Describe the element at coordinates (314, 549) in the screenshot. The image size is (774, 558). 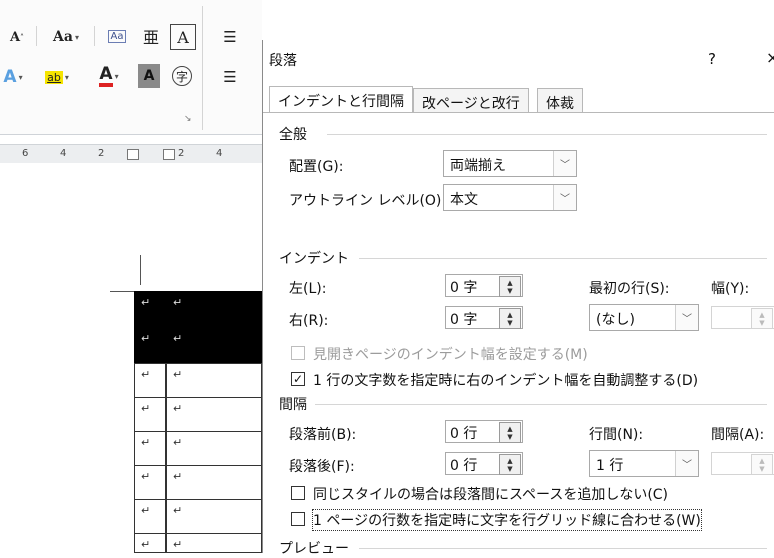
I see `section-preview: プレビュー` at that location.